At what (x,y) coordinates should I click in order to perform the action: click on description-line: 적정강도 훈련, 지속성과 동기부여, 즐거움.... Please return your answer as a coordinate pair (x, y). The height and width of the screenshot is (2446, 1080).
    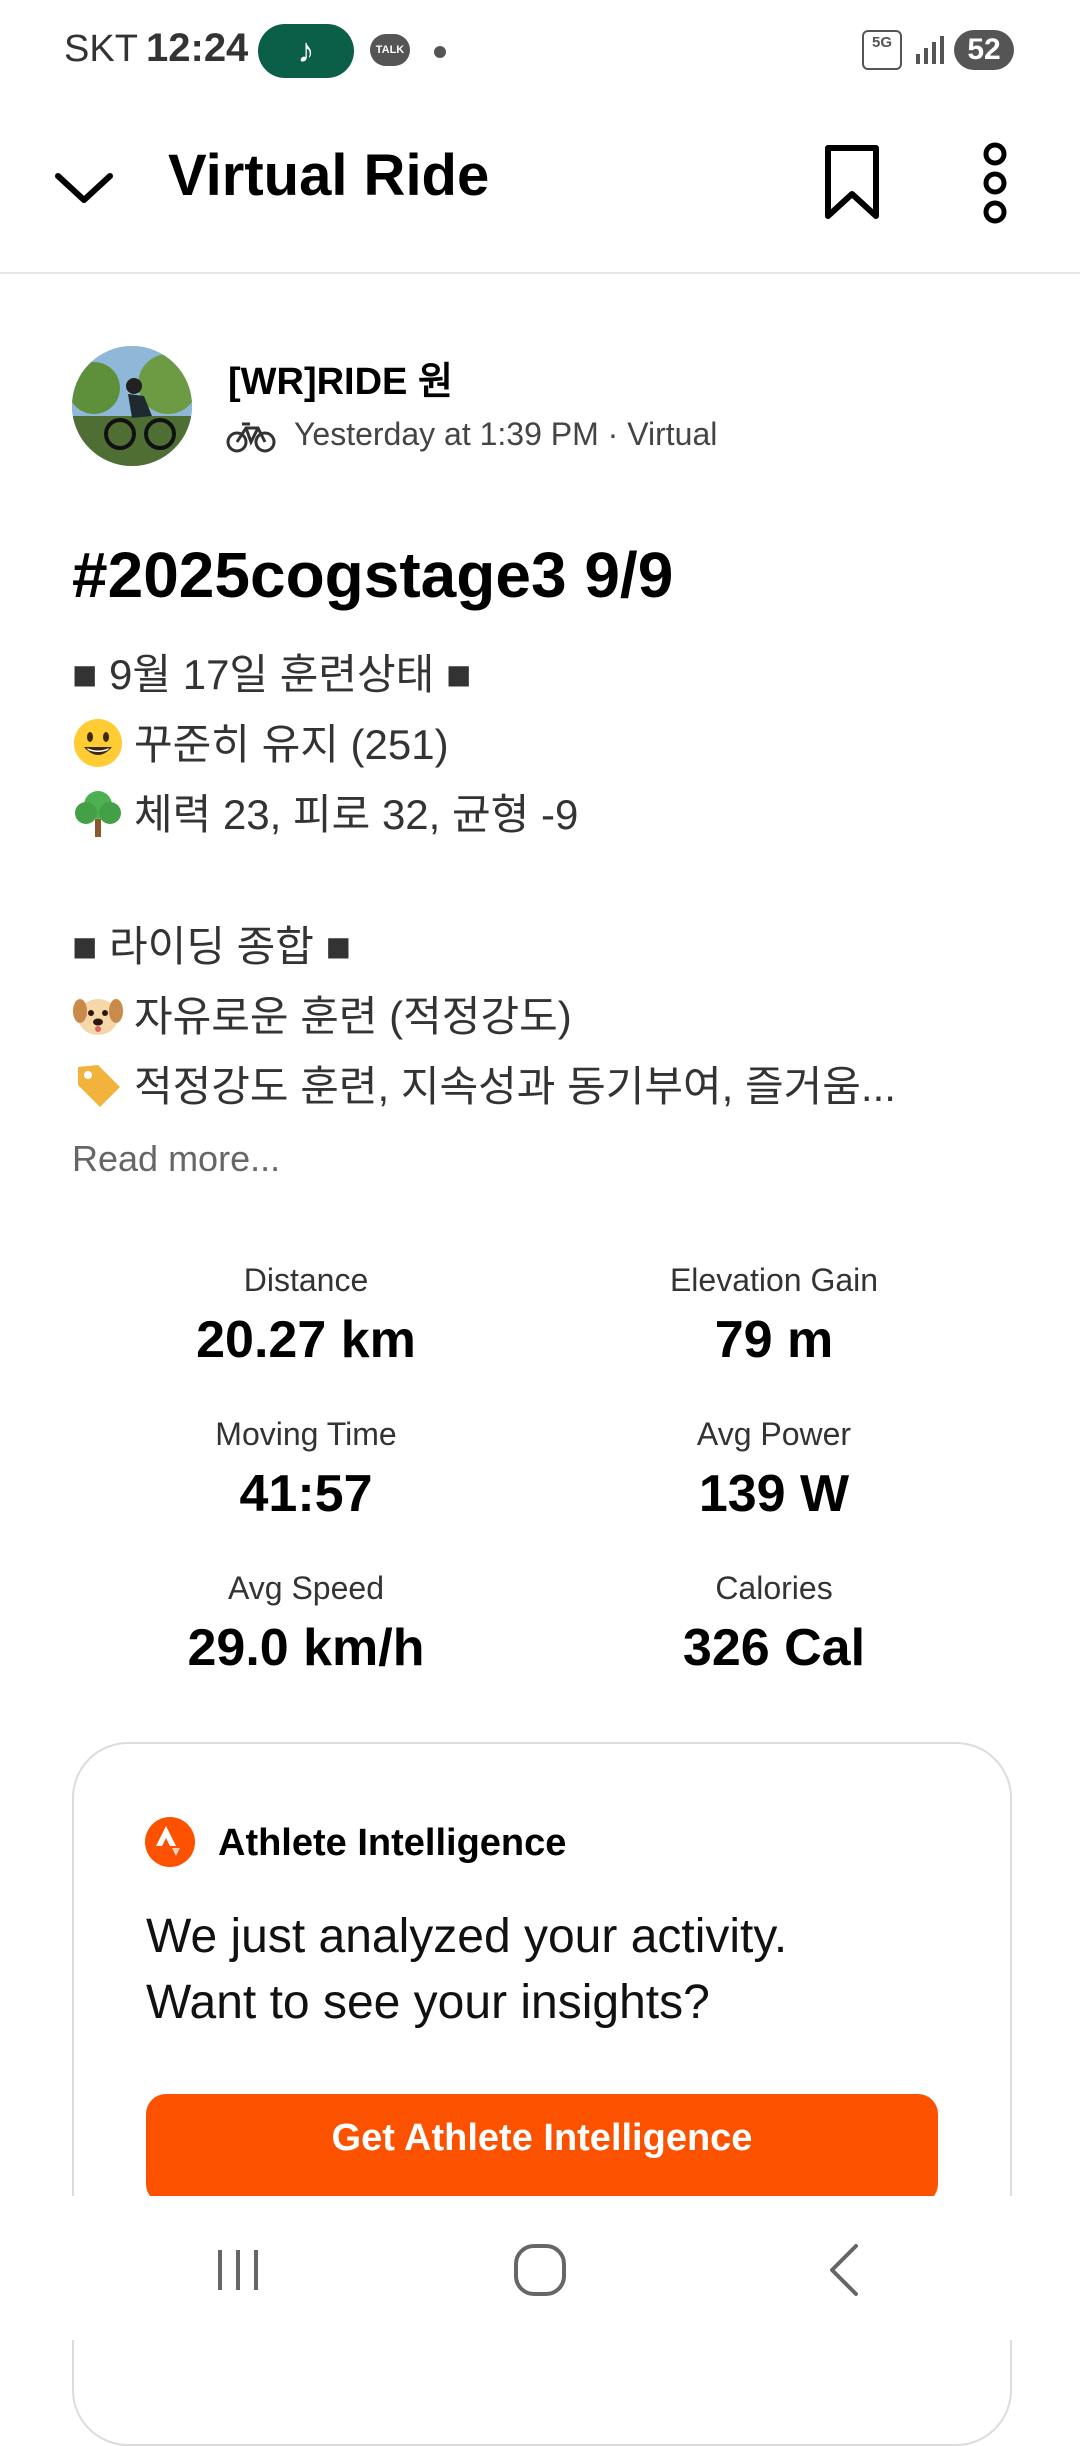
    Looking at the image, I should click on (552, 1087).